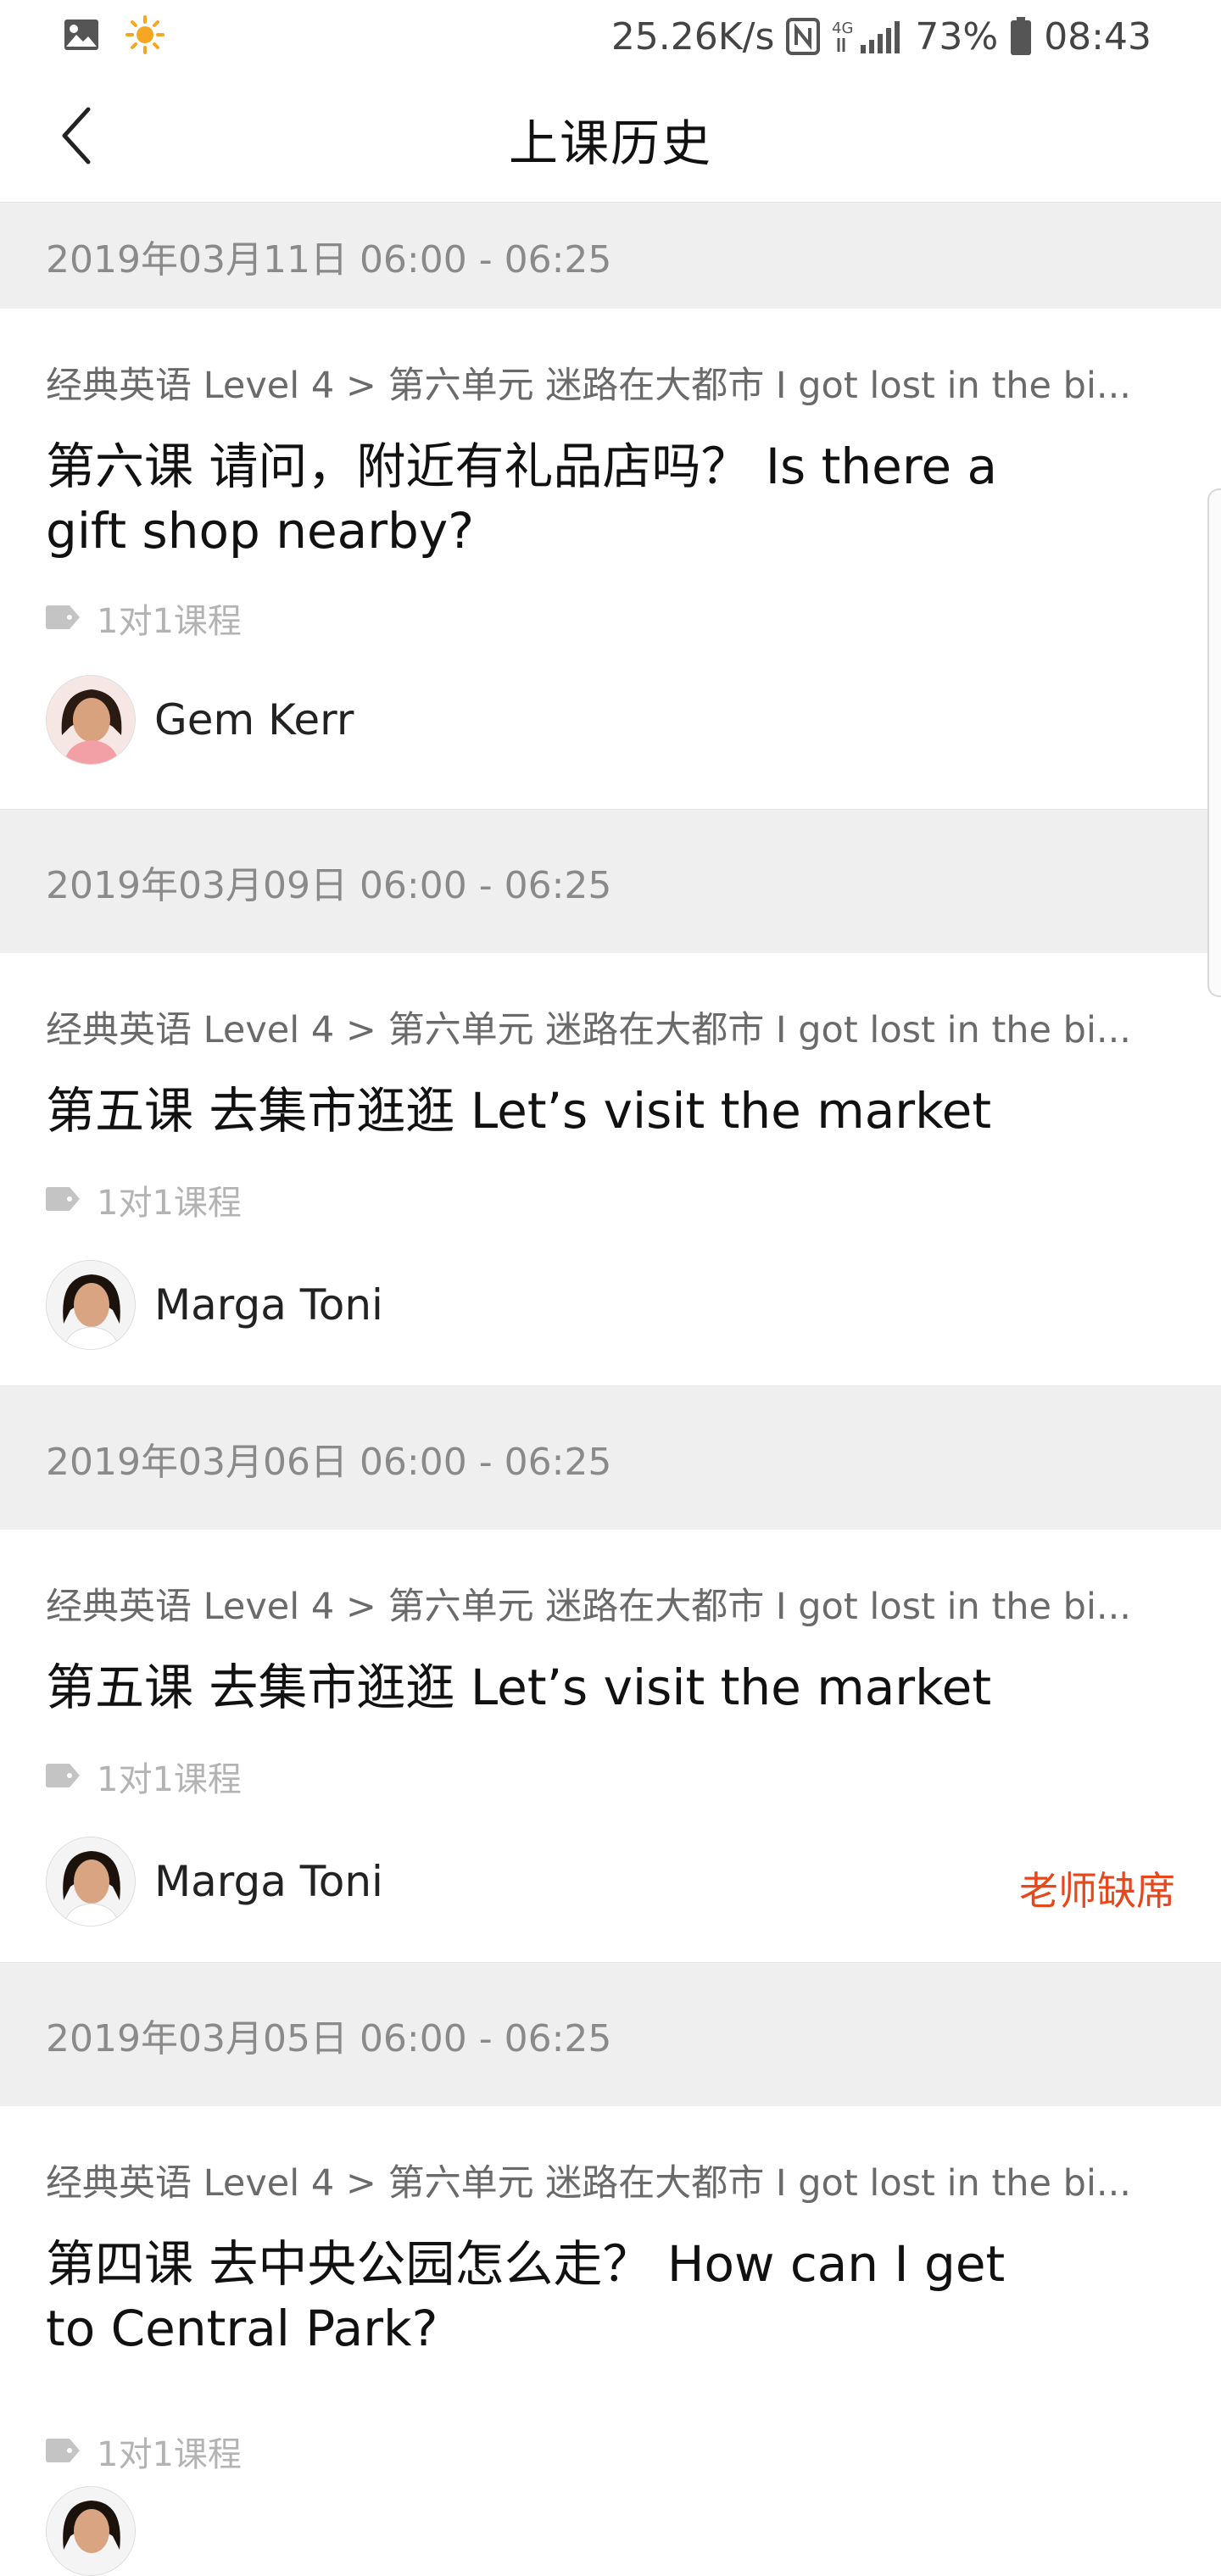 The image size is (1221, 2576). Describe the element at coordinates (610, 255) in the screenshot. I see `date-header: 2019年03月11日 06:00 - 06:25` at that location.